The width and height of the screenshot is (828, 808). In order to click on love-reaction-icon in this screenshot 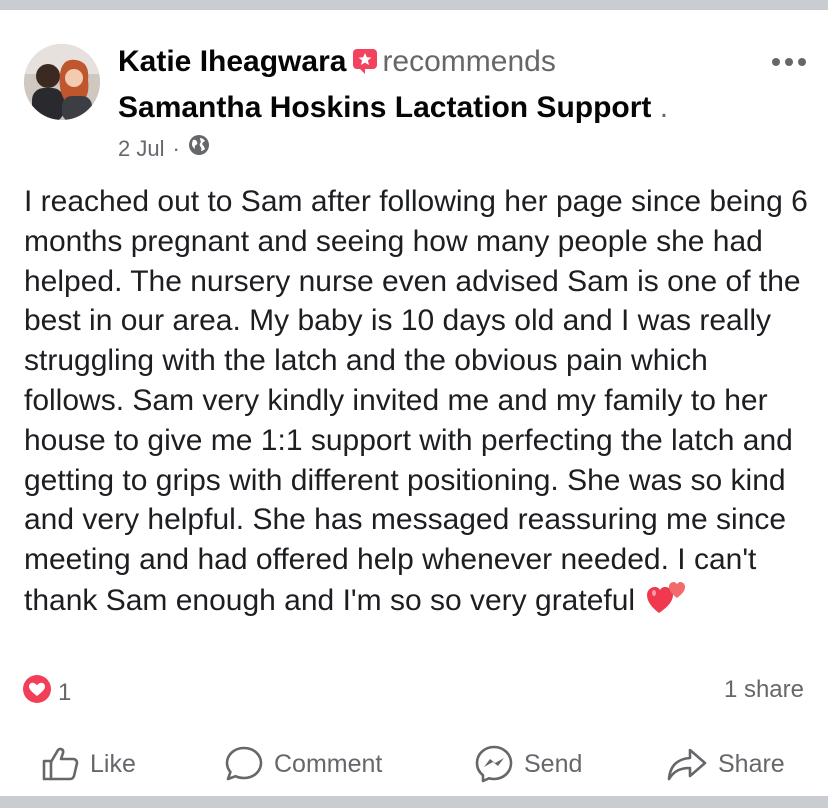, I will do `click(37, 692)`.